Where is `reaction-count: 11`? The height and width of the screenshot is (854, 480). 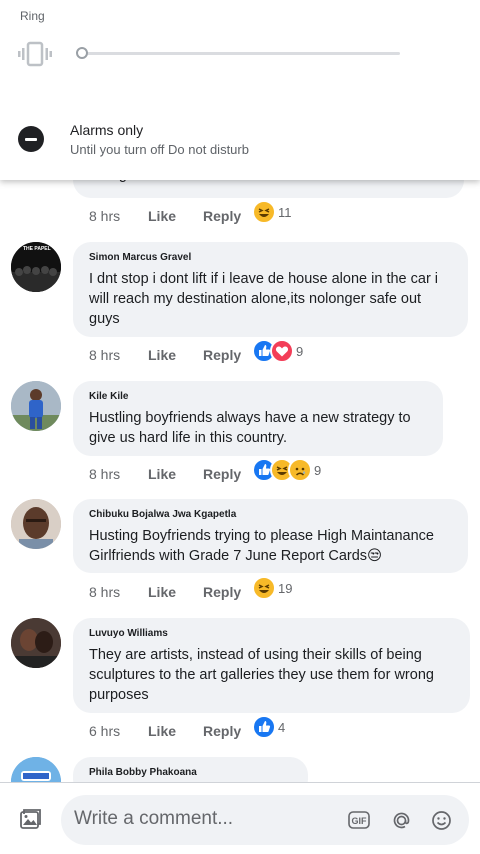 reaction-count: 11 is located at coordinates (285, 212).